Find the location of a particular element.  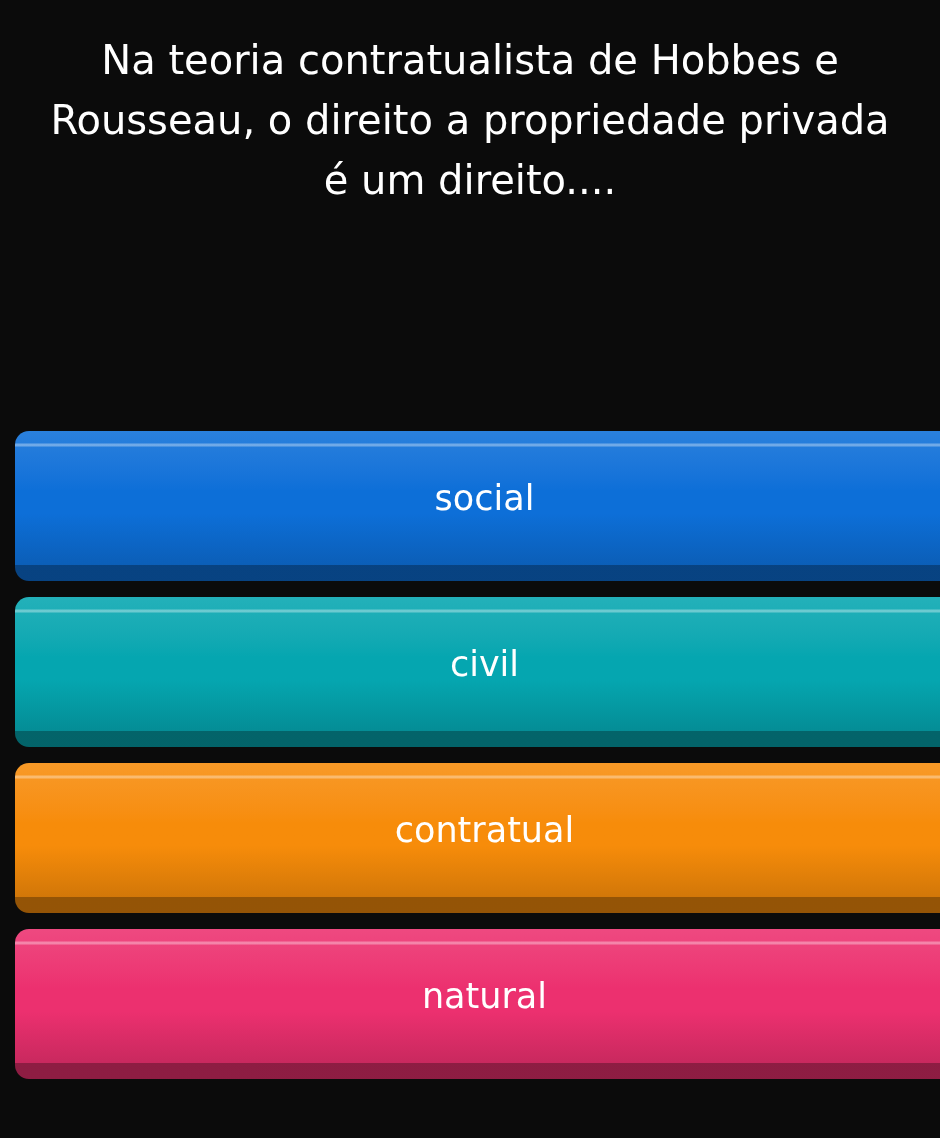

answer-button: natural is located at coordinates (477, 1004).